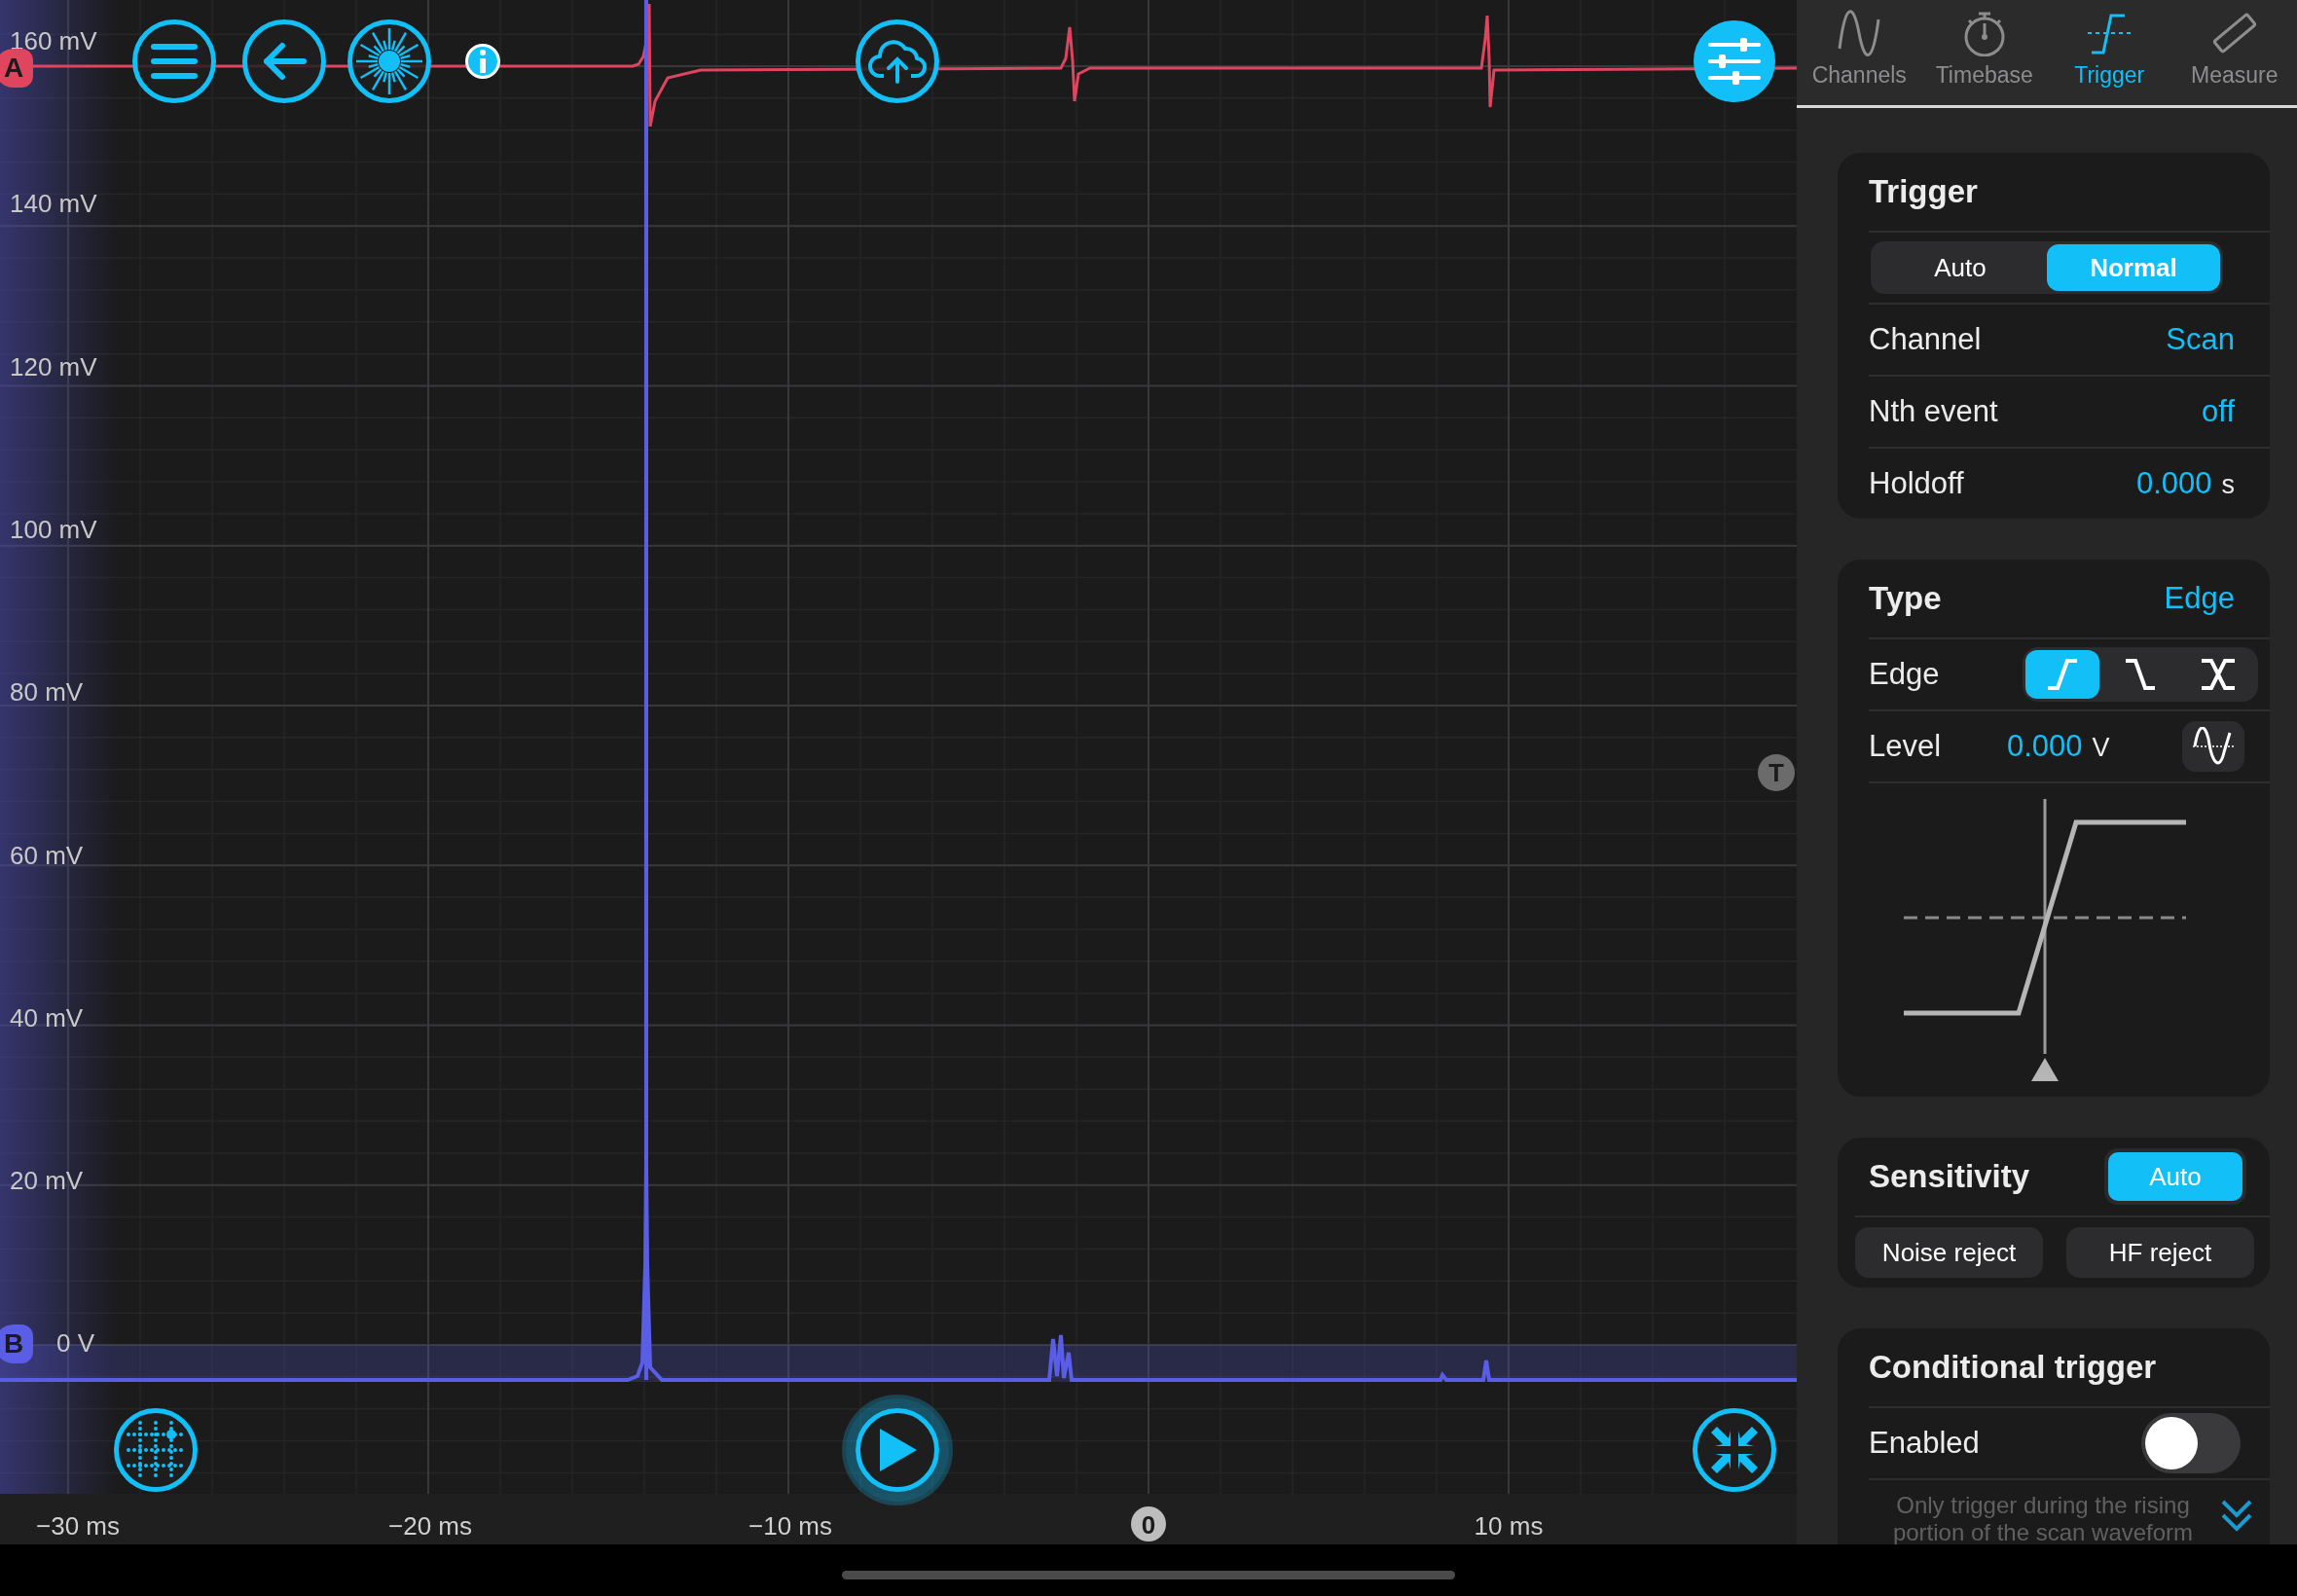 The height and width of the screenshot is (1596, 2297). What do you see at coordinates (78, 1526) in the screenshot?
I see `axis-label: −30 ms` at bounding box center [78, 1526].